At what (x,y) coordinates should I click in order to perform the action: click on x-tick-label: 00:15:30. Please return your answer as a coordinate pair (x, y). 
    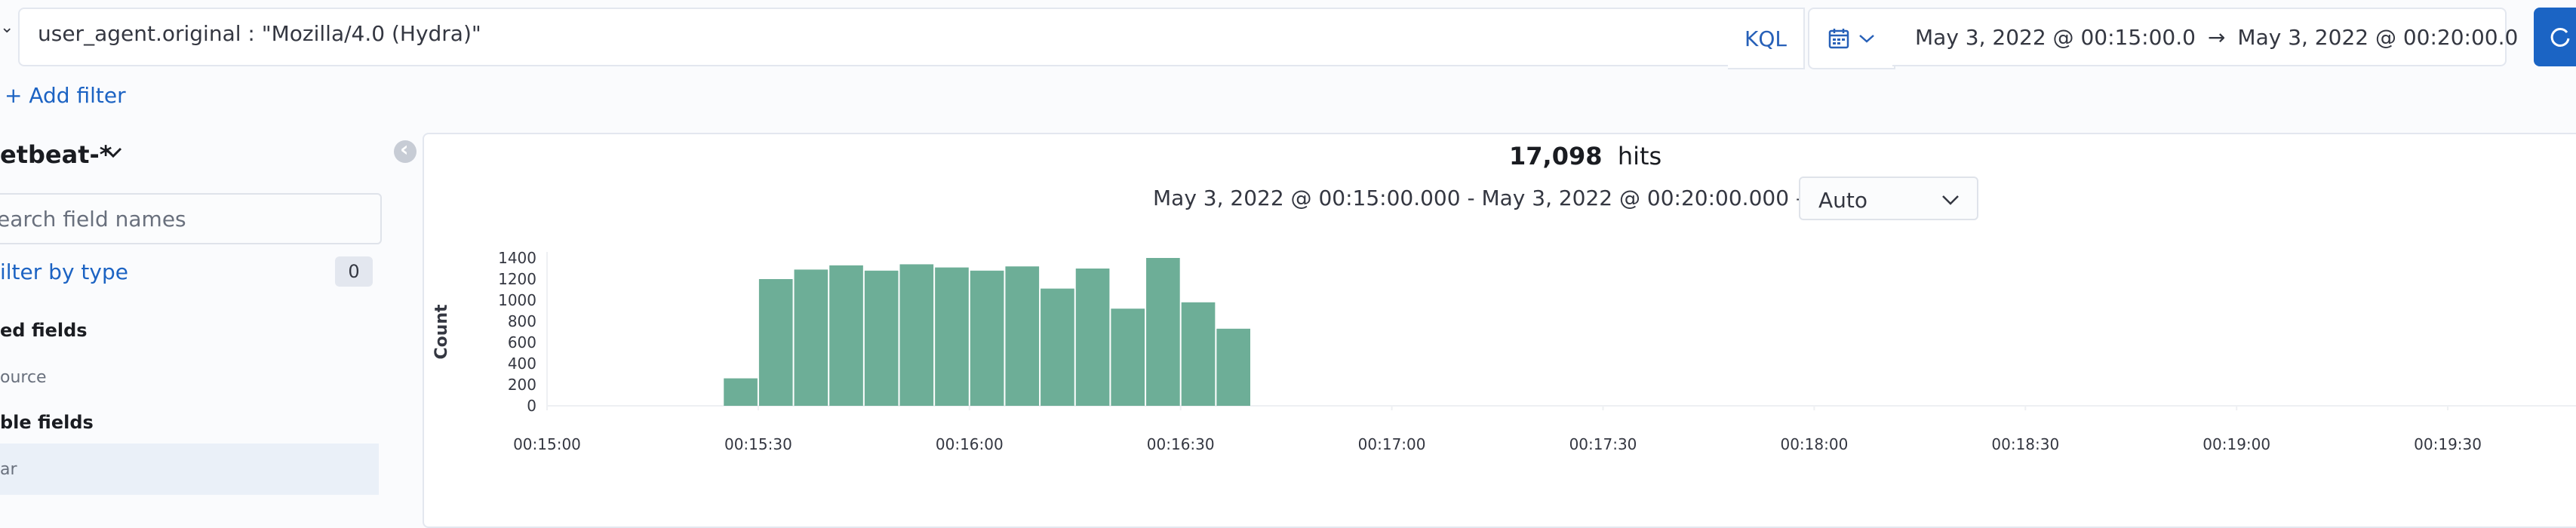
    Looking at the image, I should click on (758, 444).